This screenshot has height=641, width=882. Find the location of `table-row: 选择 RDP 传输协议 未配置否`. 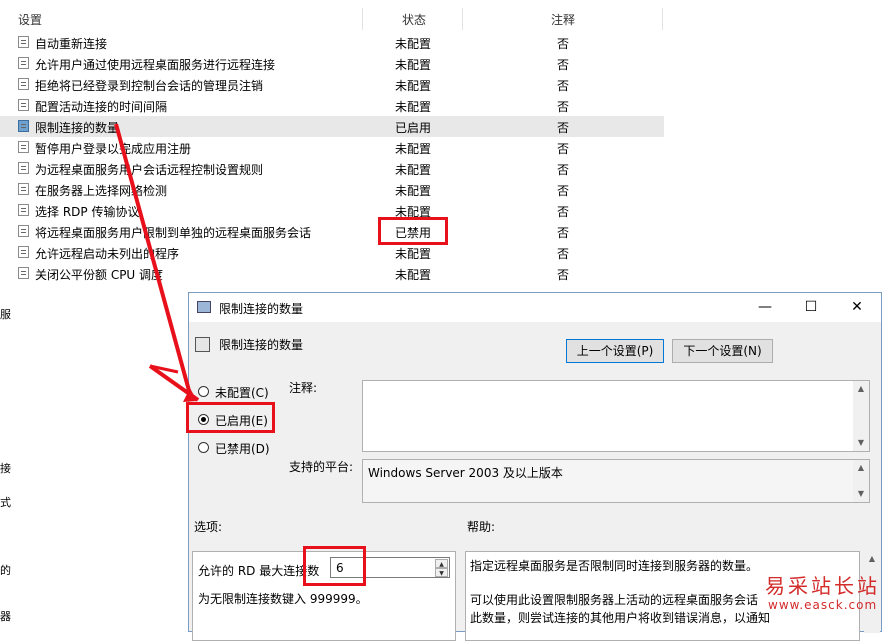

table-row: 选择 RDP 传输协议 未配置否 is located at coordinates (332, 210).